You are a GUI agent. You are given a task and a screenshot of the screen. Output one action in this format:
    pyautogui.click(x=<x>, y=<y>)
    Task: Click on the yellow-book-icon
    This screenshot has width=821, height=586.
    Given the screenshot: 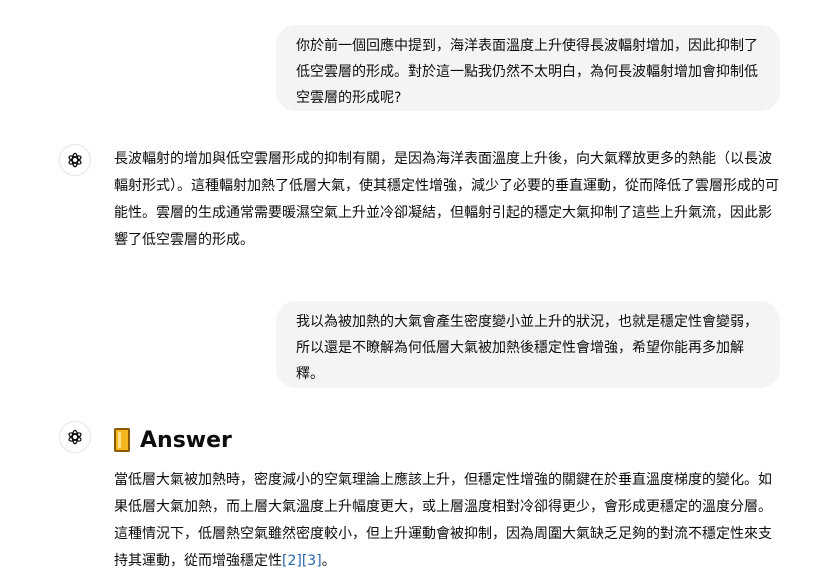 What is the action you would take?
    pyautogui.click(x=122, y=440)
    